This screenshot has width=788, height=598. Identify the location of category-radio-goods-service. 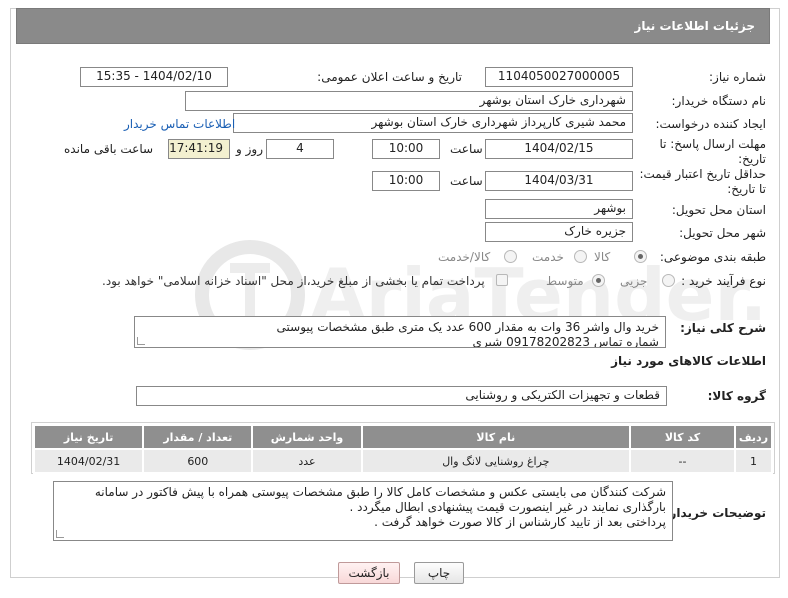
(510, 256).